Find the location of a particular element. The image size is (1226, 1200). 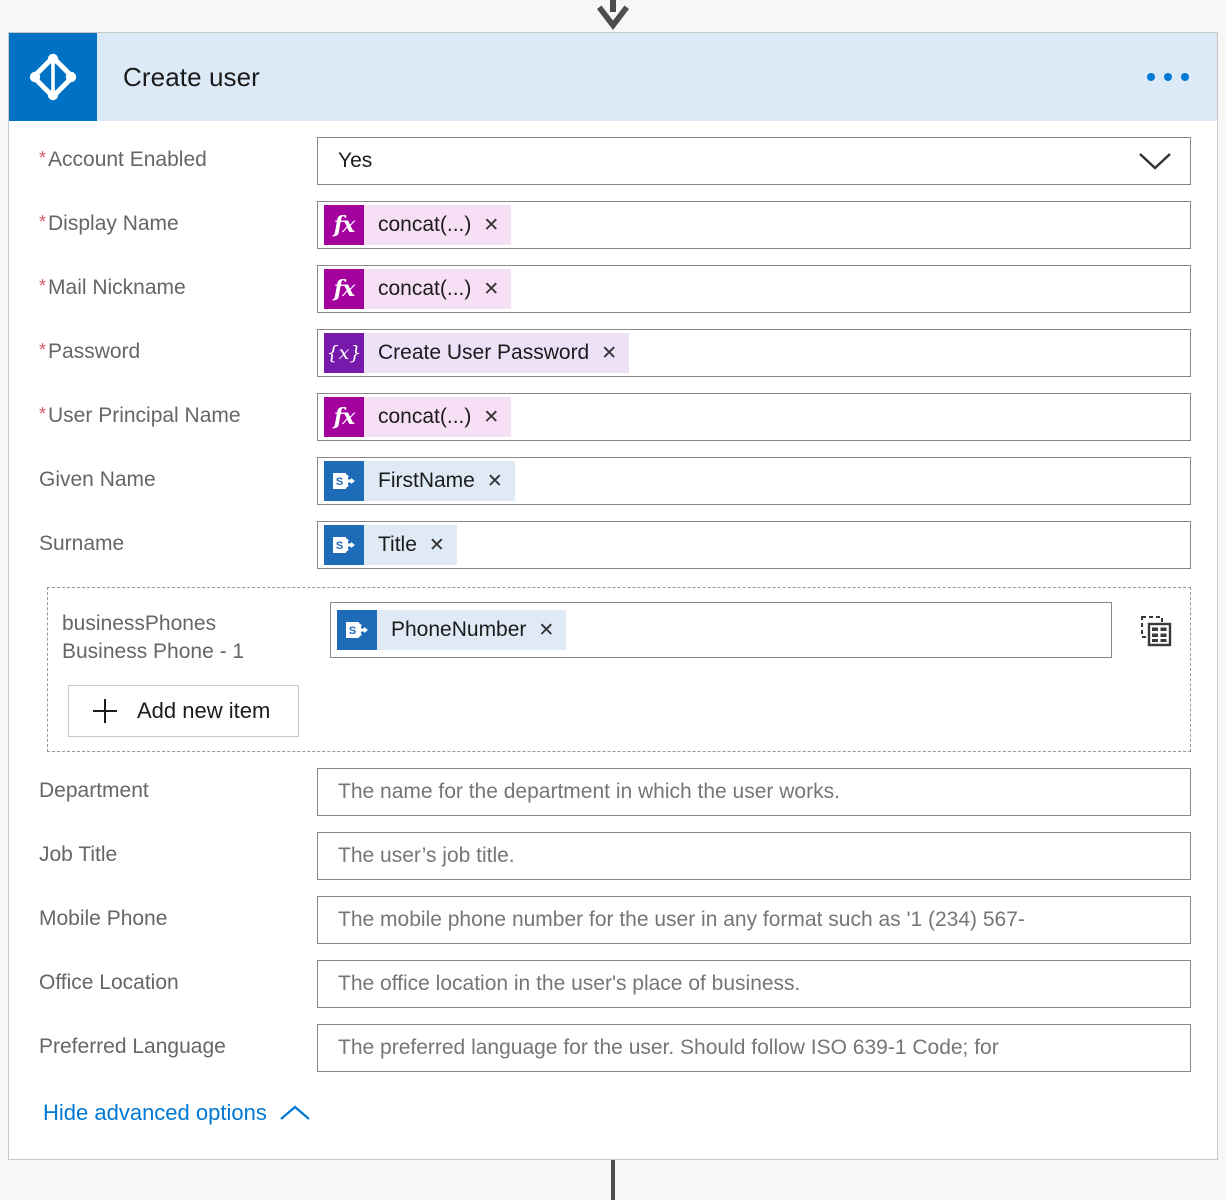

field-label-password: *Password is located at coordinates (90, 351).